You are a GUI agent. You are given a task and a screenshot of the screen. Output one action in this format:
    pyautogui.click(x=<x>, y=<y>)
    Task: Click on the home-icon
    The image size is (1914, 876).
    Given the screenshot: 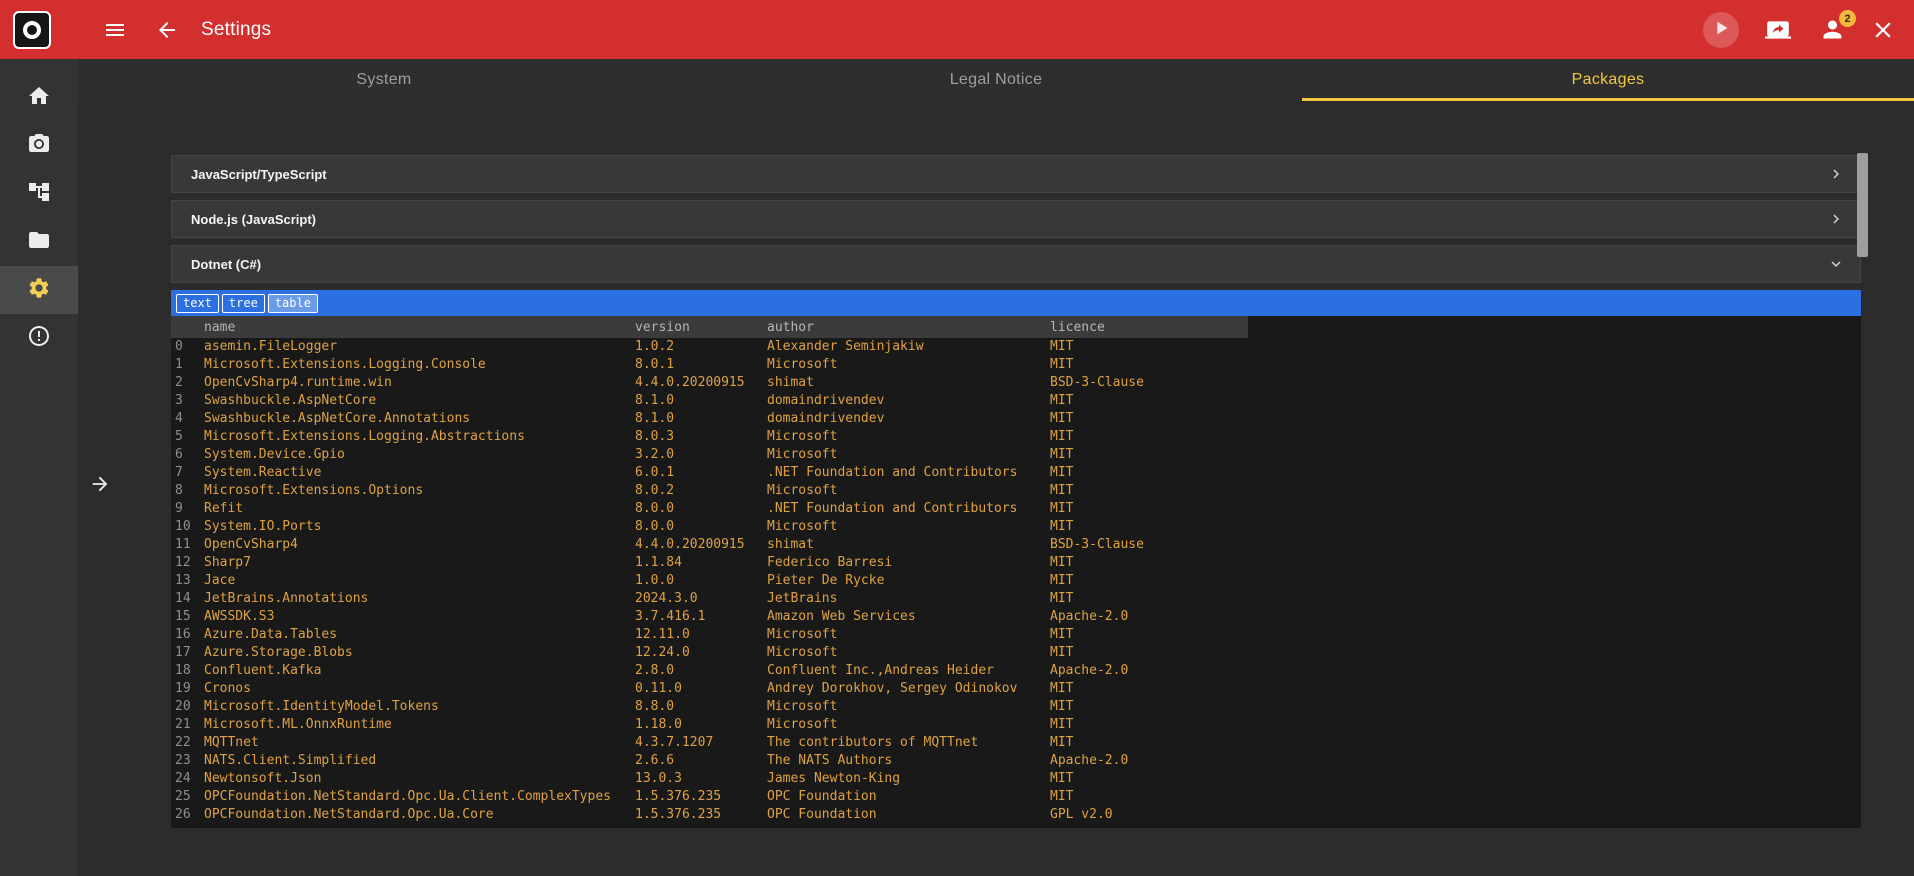 What is the action you would take?
    pyautogui.click(x=39, y=98)
    